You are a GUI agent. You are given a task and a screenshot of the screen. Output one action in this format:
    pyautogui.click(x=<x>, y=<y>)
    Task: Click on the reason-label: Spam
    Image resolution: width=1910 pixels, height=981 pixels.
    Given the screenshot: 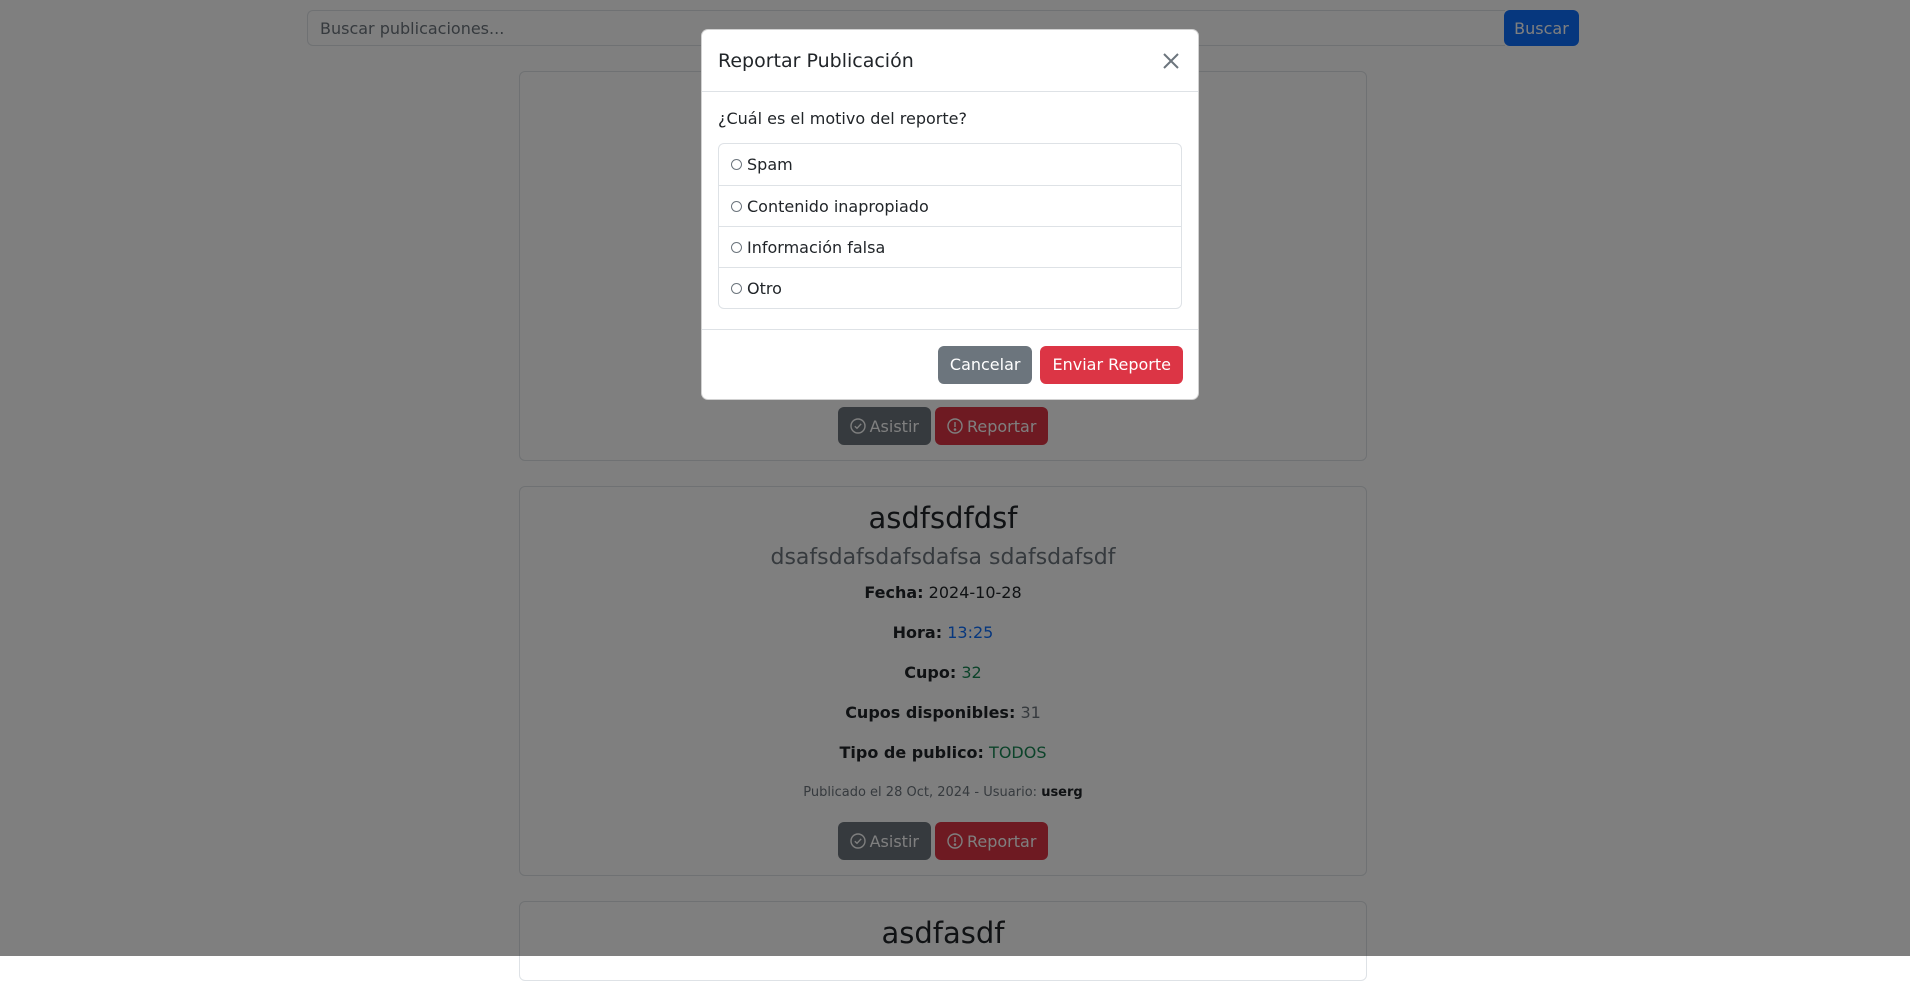 What is the action you would take?
    pyautogui.click(x=770, y=164)
    